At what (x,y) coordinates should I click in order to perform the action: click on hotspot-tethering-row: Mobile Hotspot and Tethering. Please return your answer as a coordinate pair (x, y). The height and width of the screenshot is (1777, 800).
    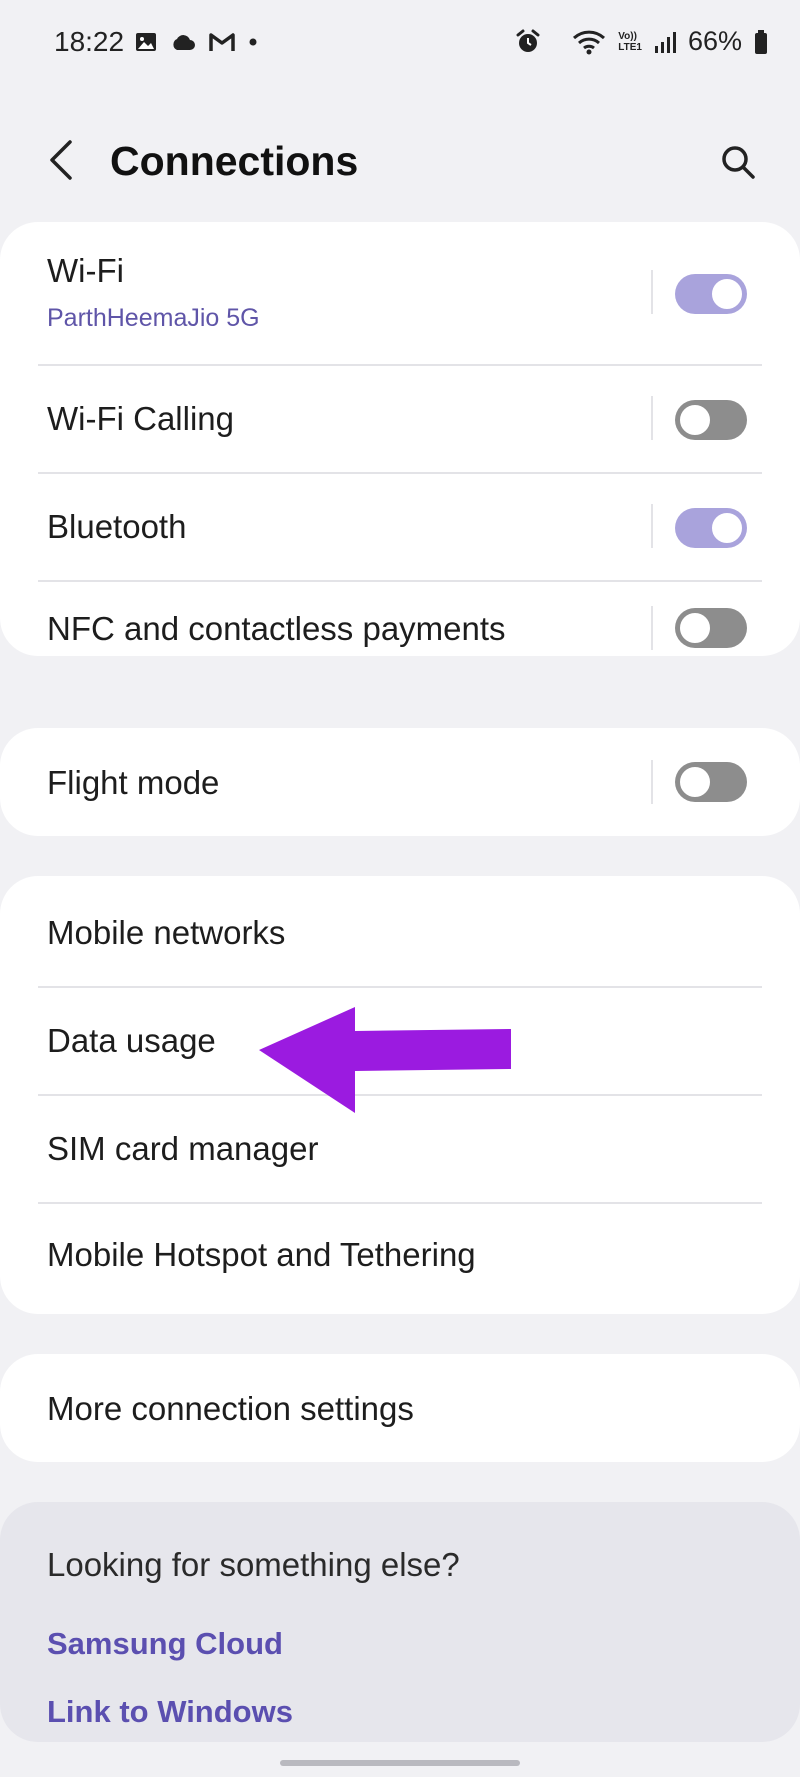
    Looking at the image, I should click on (400, 1259).